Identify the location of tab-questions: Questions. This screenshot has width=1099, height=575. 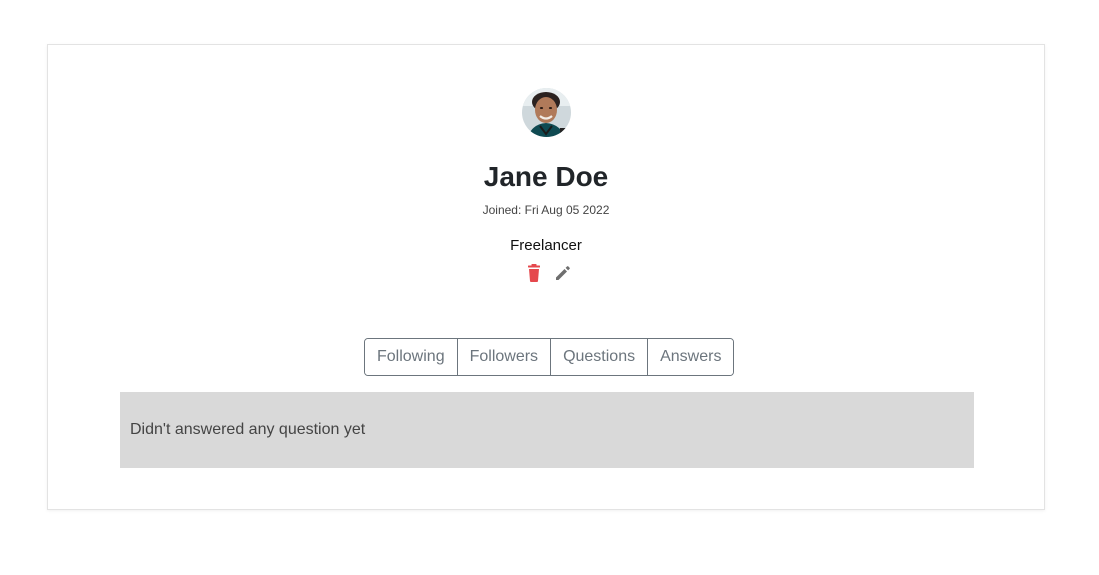
(600, 357).